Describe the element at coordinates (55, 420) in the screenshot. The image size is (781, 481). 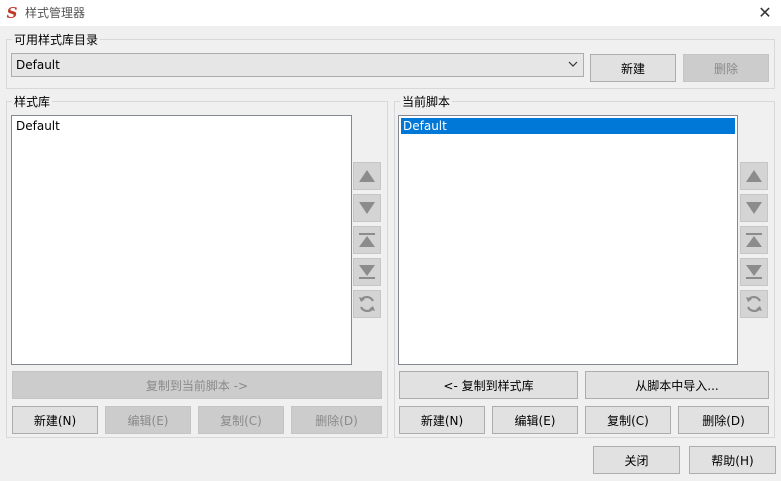
I see `library-new-button: 新建(N)` at that location.